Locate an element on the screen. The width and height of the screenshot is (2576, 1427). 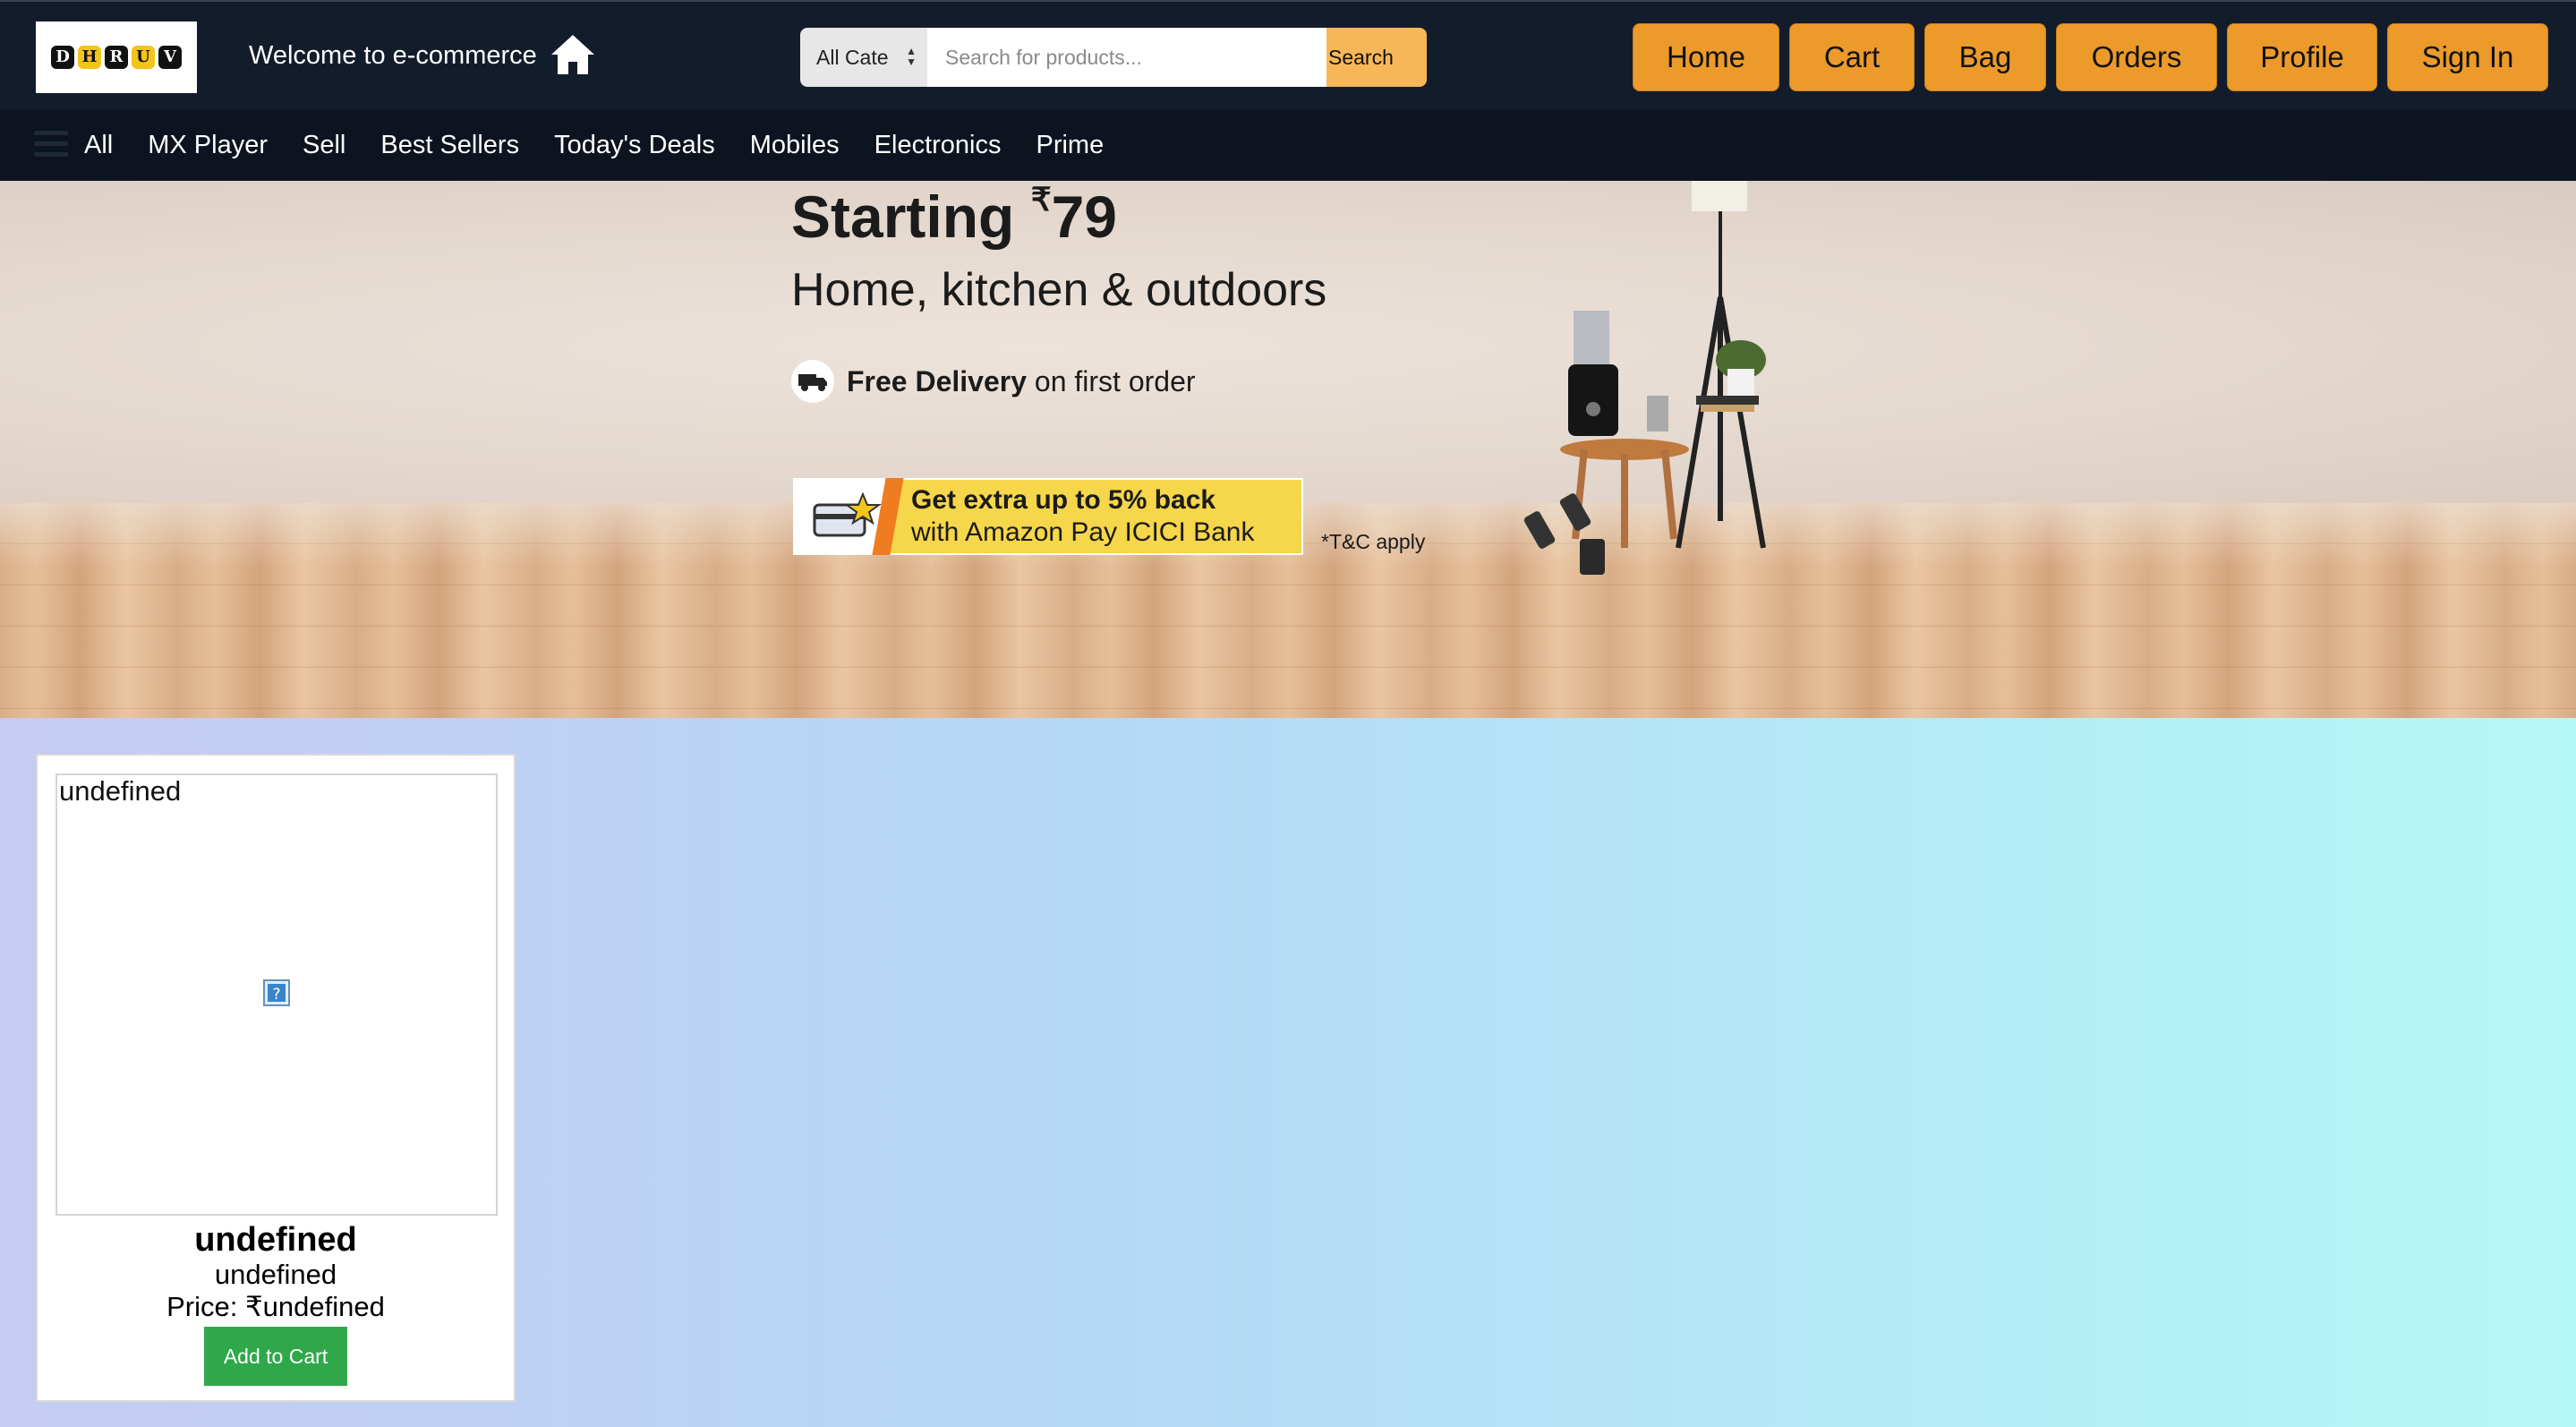
logo-letter: R is located at coordinates (116, 57).